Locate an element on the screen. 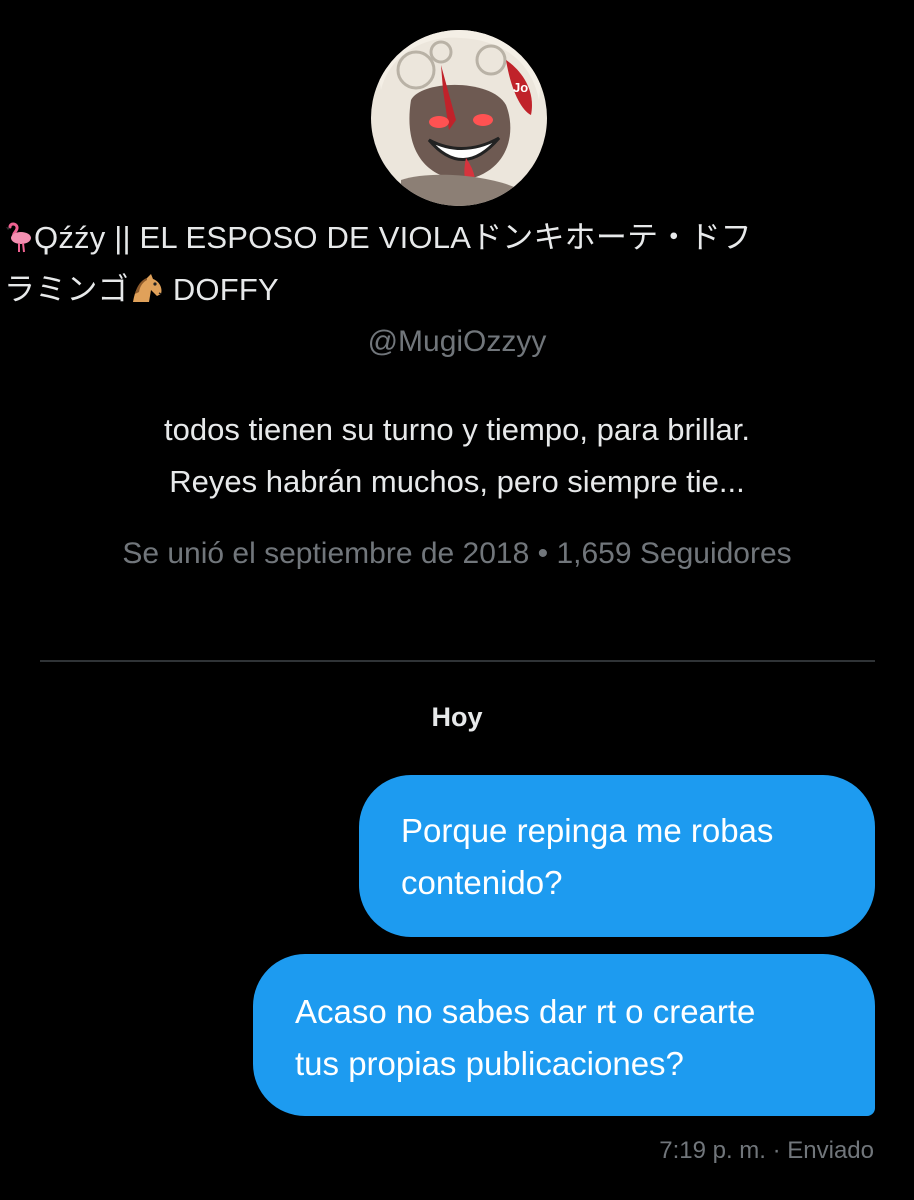 This screenshot has height=1200, width=914. joined-date: Se unió el septiembre de 2018 is located at coordinates (326, 553).